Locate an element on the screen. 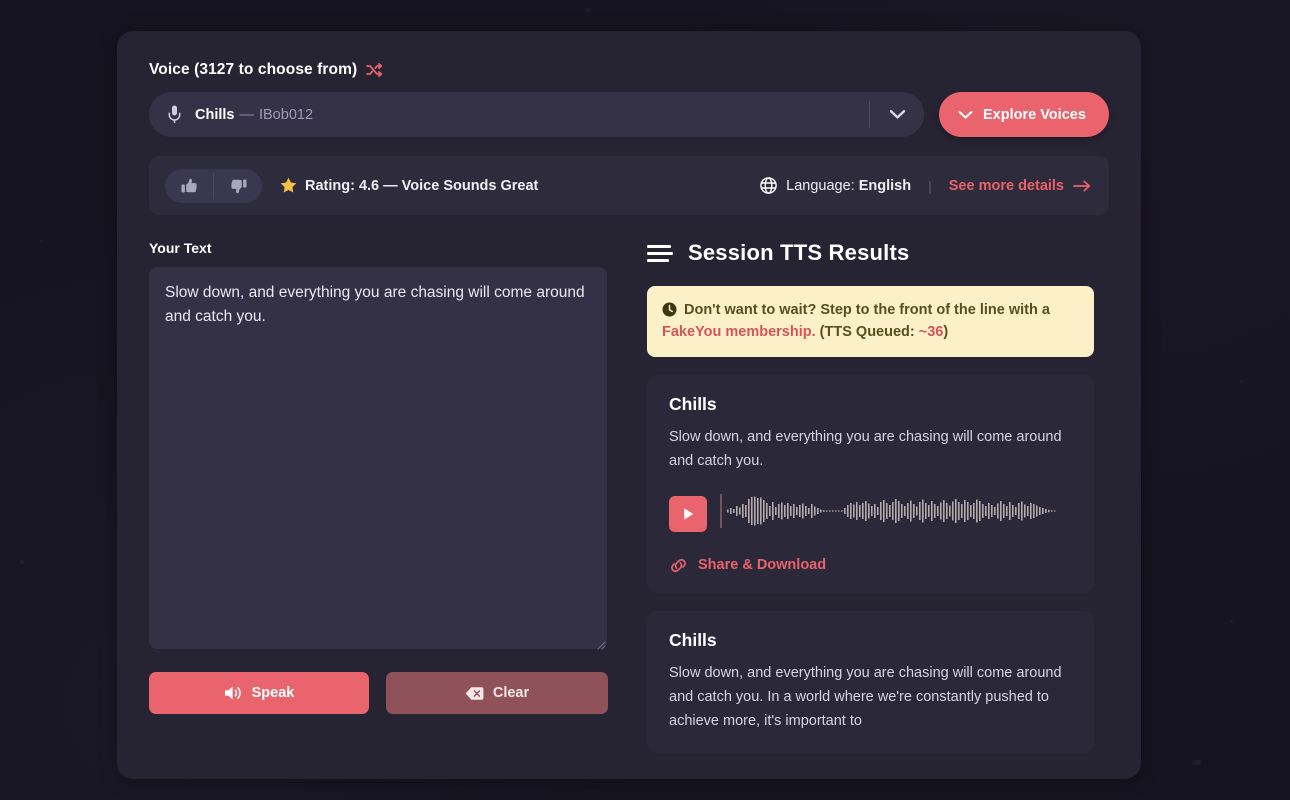 The image size is (1290, 800). arrow-right-icon is located at coordinates (1082, 186).